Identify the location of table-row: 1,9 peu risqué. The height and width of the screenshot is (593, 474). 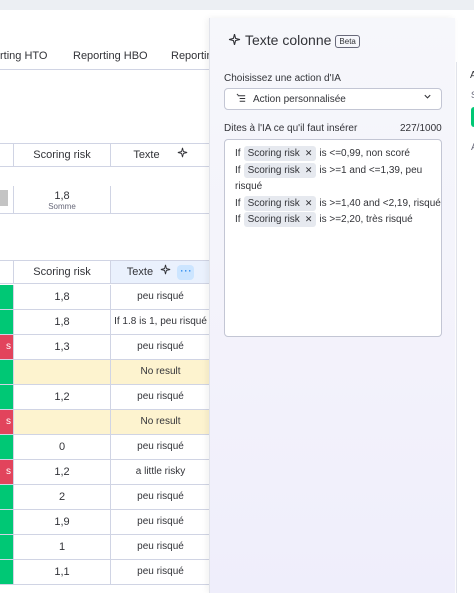
(105, 522).